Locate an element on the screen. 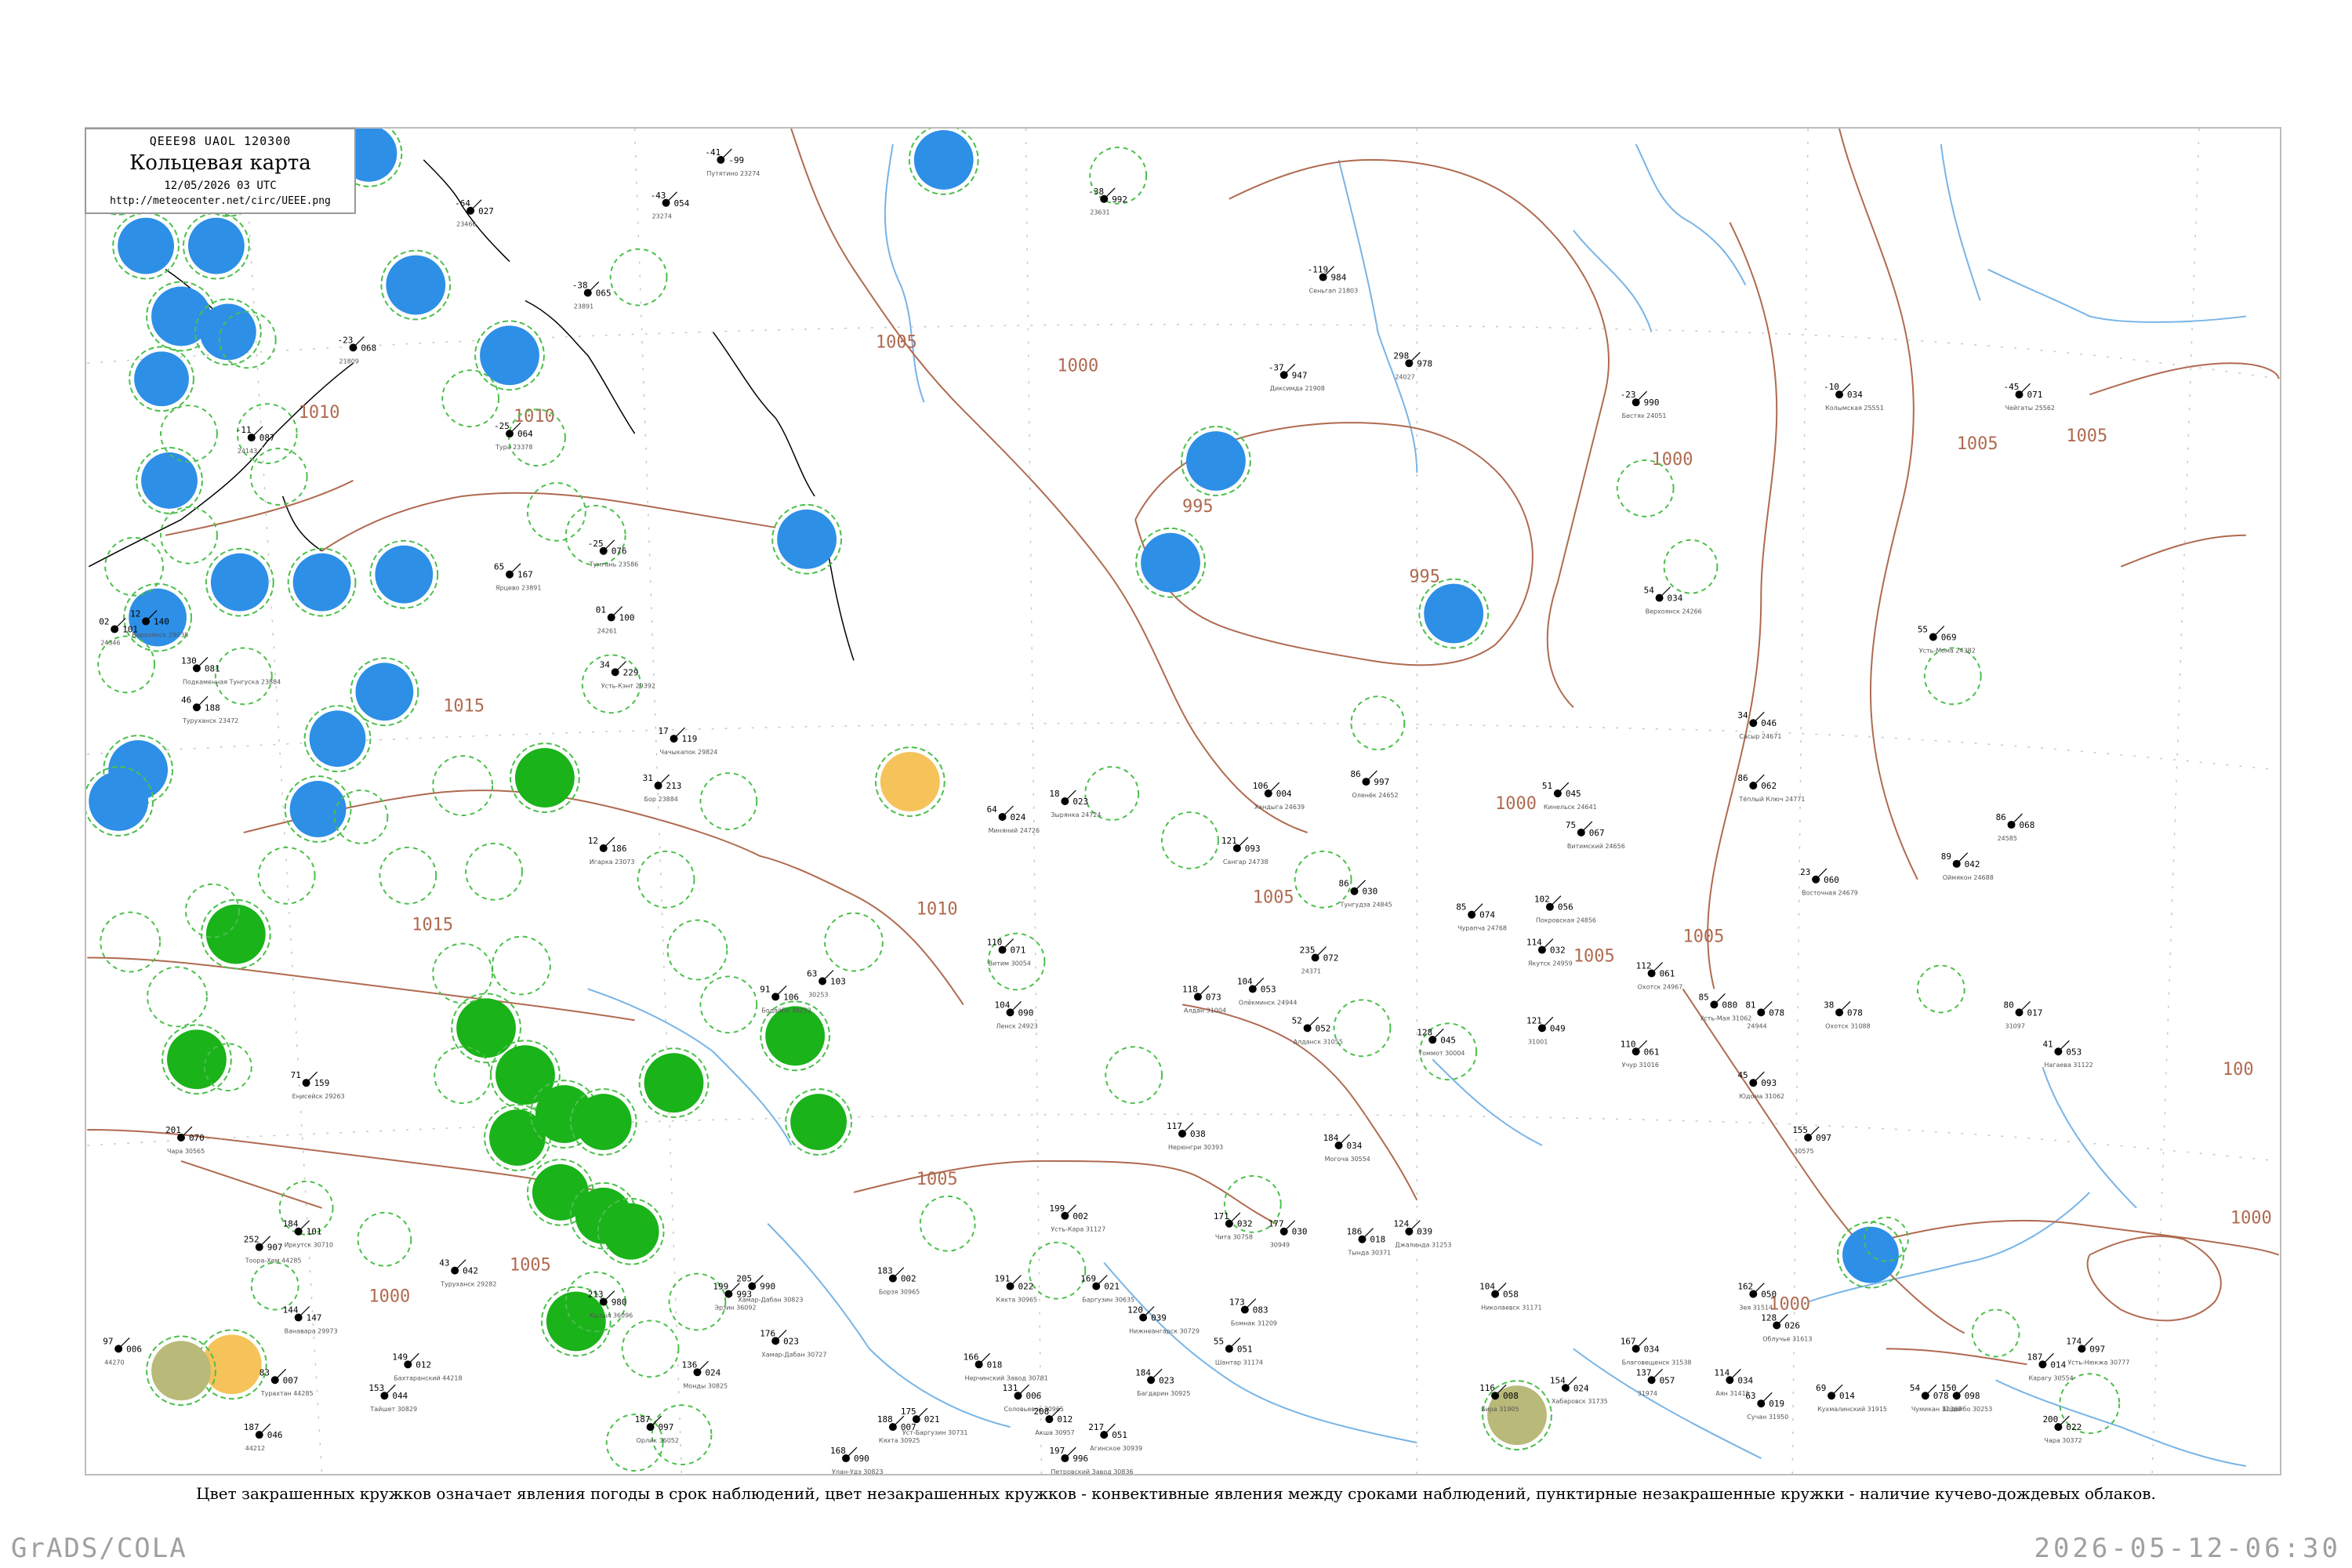 The width and height of the screenshot is (2352, 1568). isobar-label: 1000 is located at coordinates (2251, 1219).